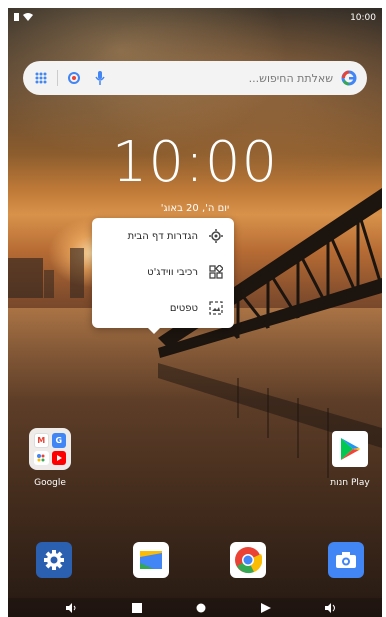 The image size is (386, 617). I want to click on menu-item-label: רכיבי ווידג'ט, so click(172, 272).